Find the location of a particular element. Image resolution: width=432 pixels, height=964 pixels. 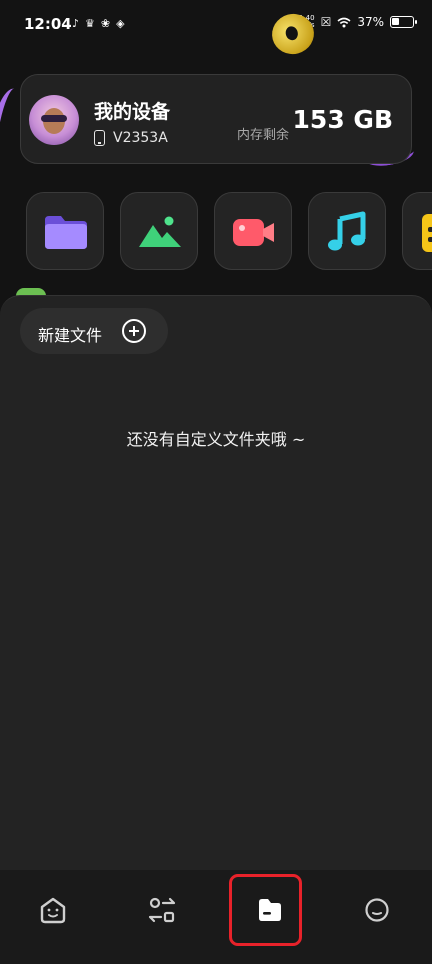

leaf-icon: ◈ is located at coordinates (120, 23).